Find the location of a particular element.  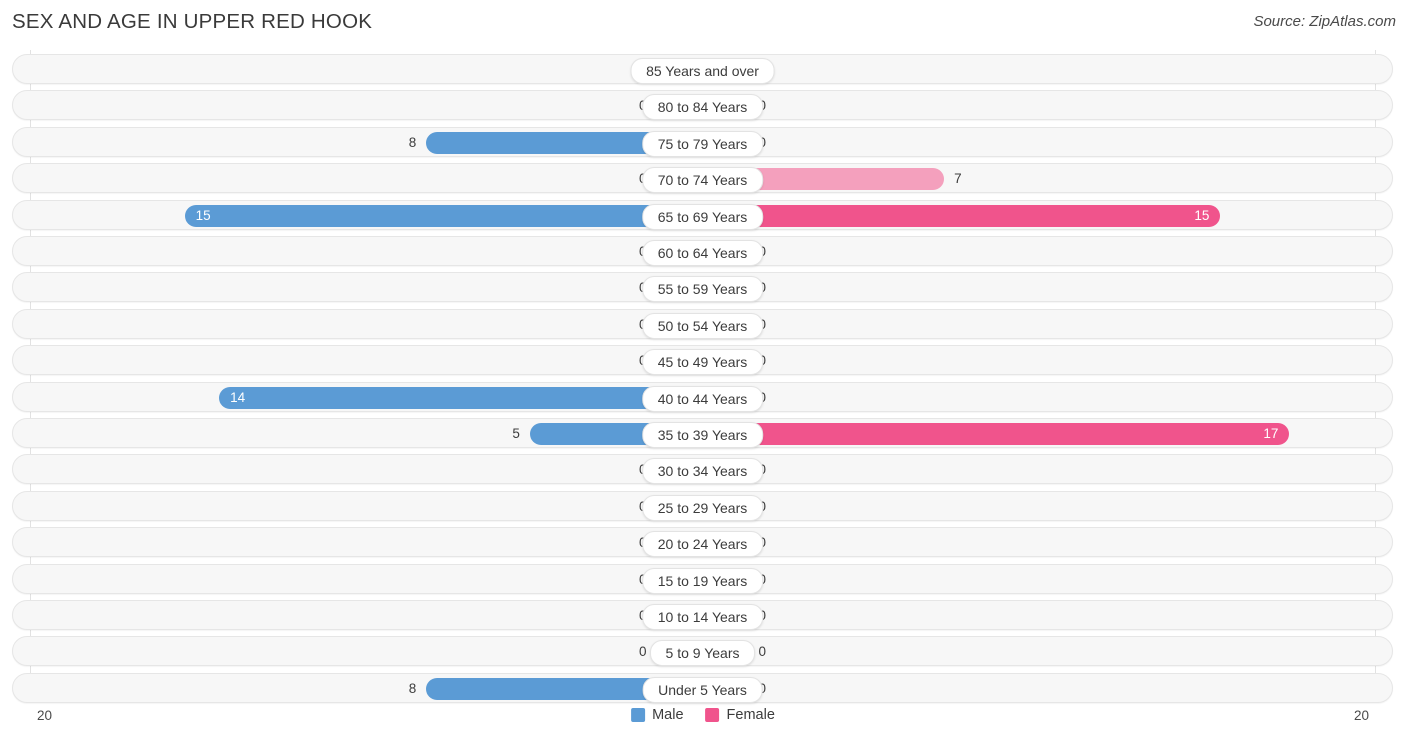

age-group-label: 20 to 24 Years is located at coordinates (702, 544).